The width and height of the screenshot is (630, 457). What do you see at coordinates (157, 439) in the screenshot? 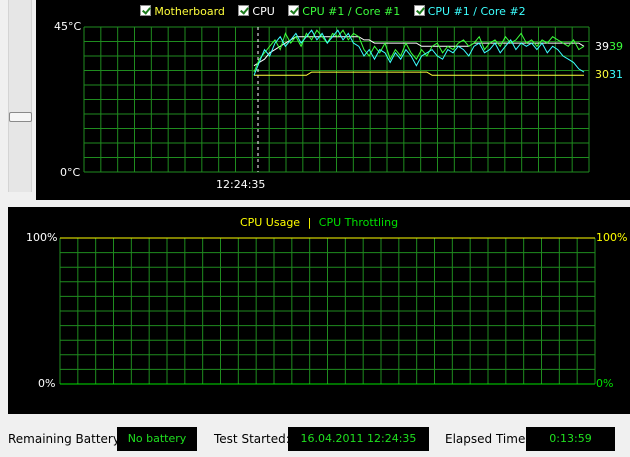
I see `battery-value: No battery` at bounding box center [157, 439].